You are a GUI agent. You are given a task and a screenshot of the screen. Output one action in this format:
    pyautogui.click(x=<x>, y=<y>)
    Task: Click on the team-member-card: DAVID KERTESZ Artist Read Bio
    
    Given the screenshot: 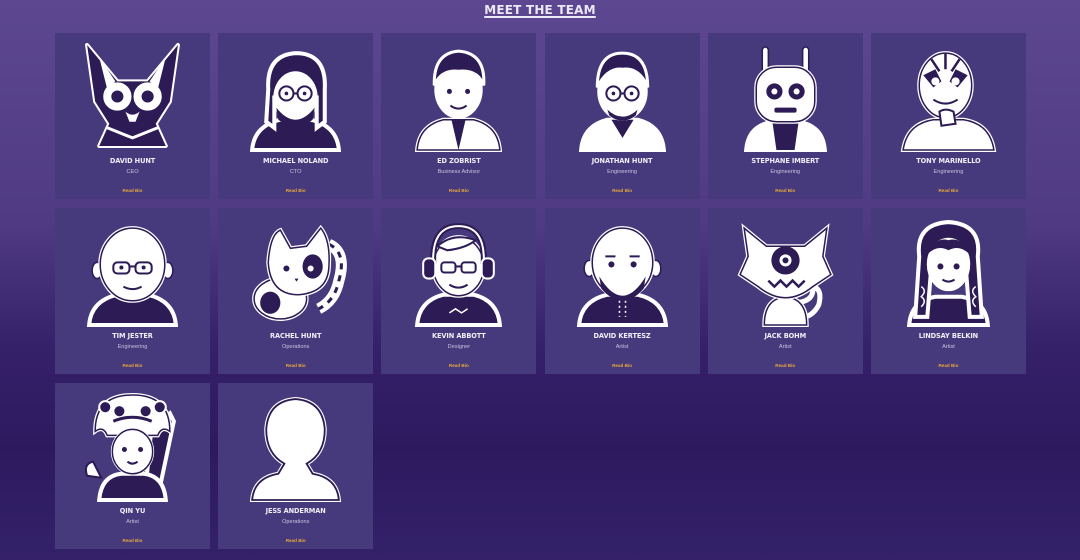 What is the action you would take?
    pyautogui.click(x=622, y=291)
    